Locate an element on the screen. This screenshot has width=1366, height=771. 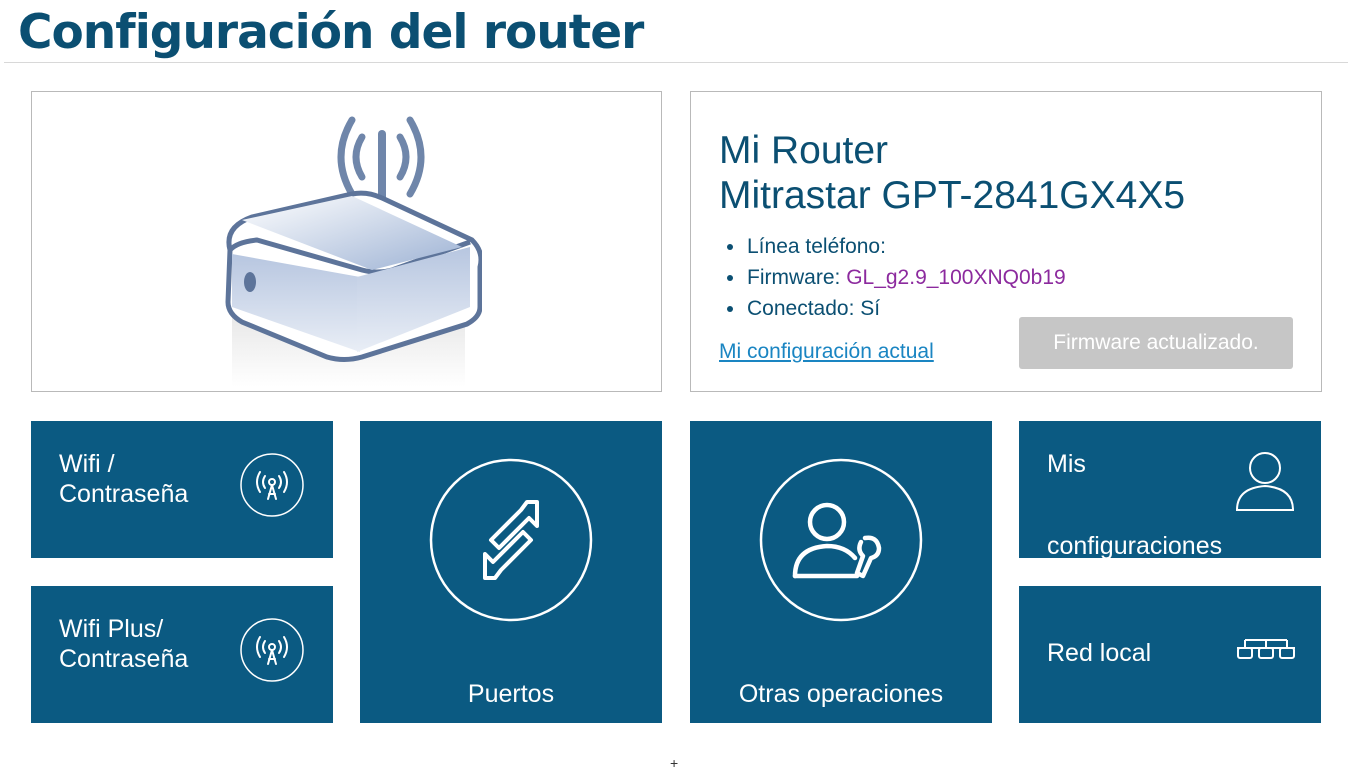
tile-ports: Puertos is located at coordinates (511, 572).